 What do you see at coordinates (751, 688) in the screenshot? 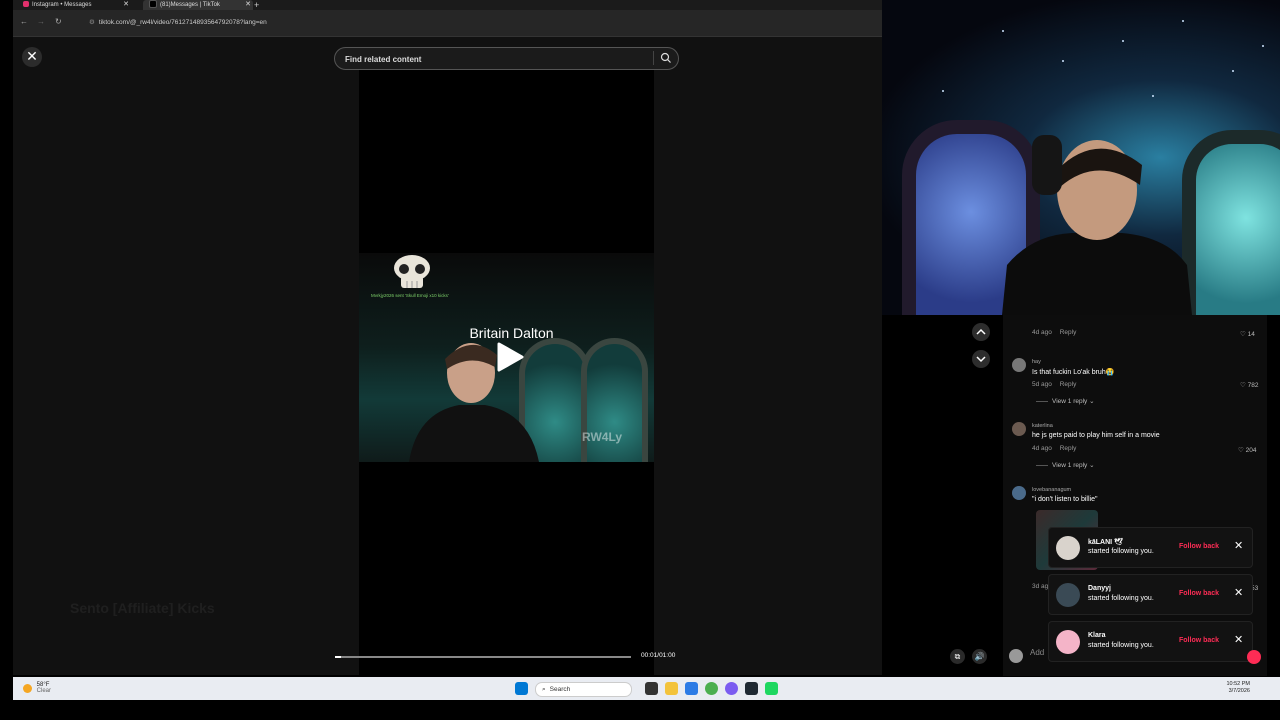
I see `app-icon` at bounding box center [751, 688].